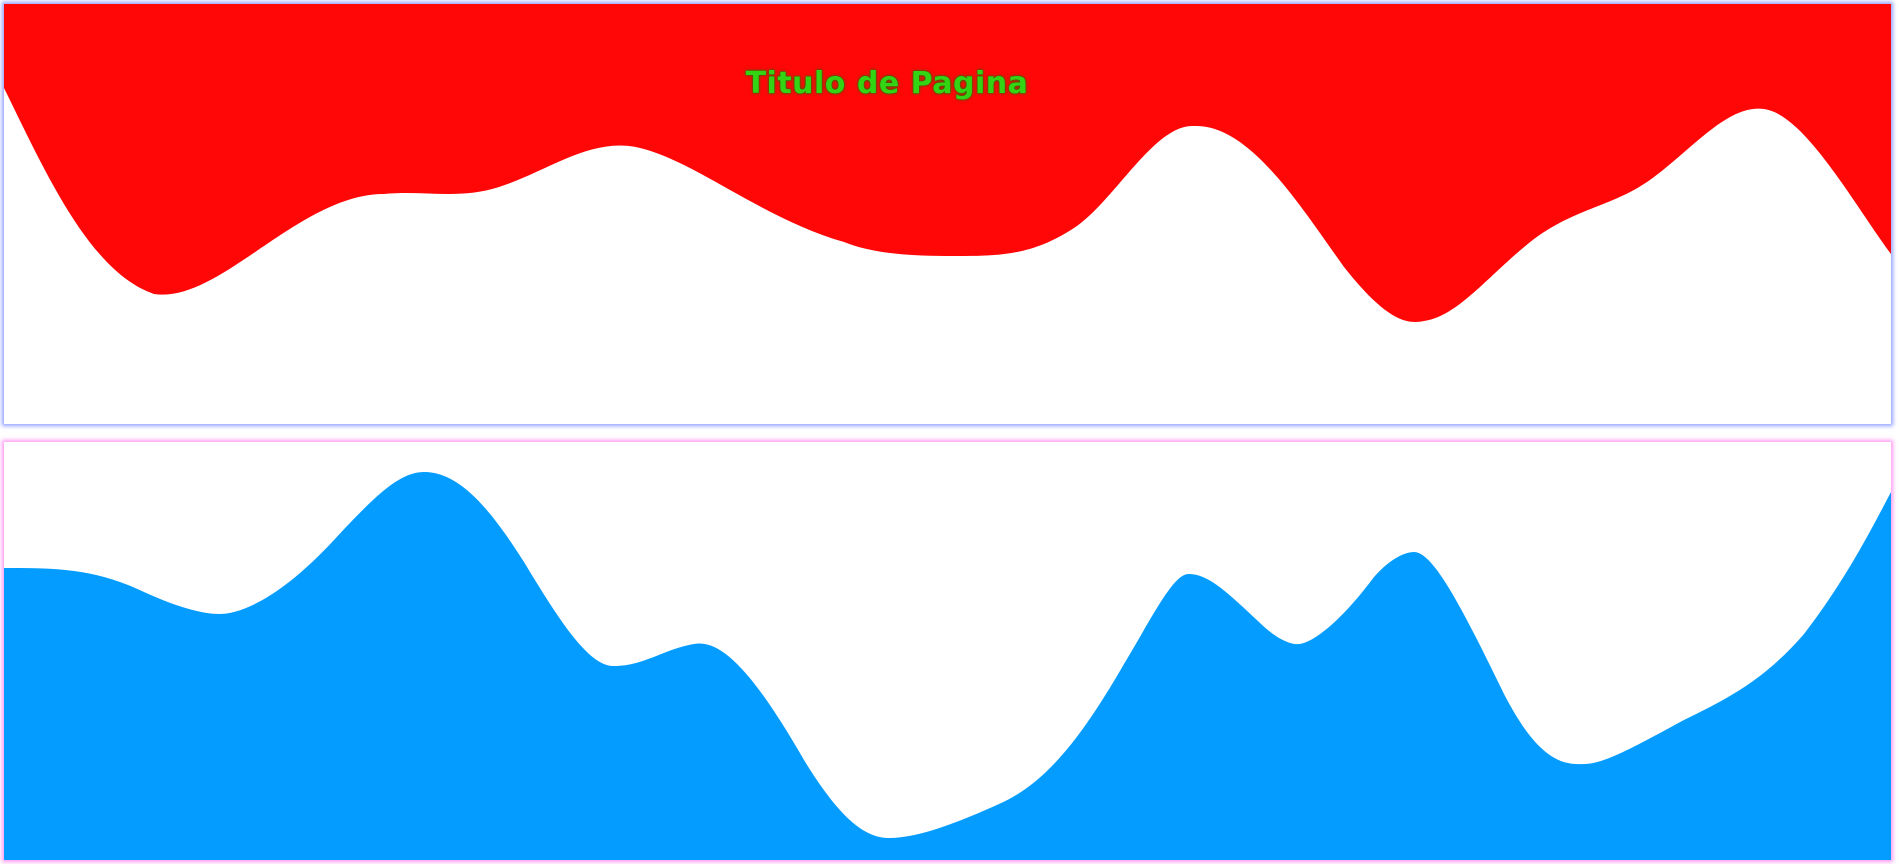 The height and width of the screenshot is (864, 1899). I want to click on page-title: Titulo de Pagina, so click(887, 83).